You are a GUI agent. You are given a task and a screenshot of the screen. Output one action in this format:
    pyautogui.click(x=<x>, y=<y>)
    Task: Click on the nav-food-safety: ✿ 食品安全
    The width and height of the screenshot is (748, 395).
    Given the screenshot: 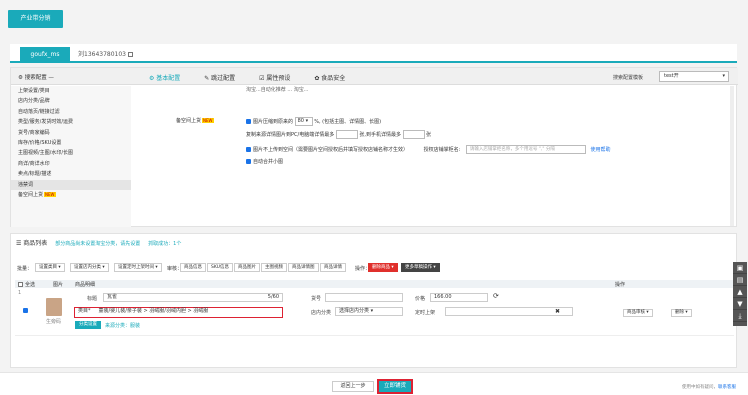 What is the action you would take?
    pyautogui.click(x=335, y=78)
    